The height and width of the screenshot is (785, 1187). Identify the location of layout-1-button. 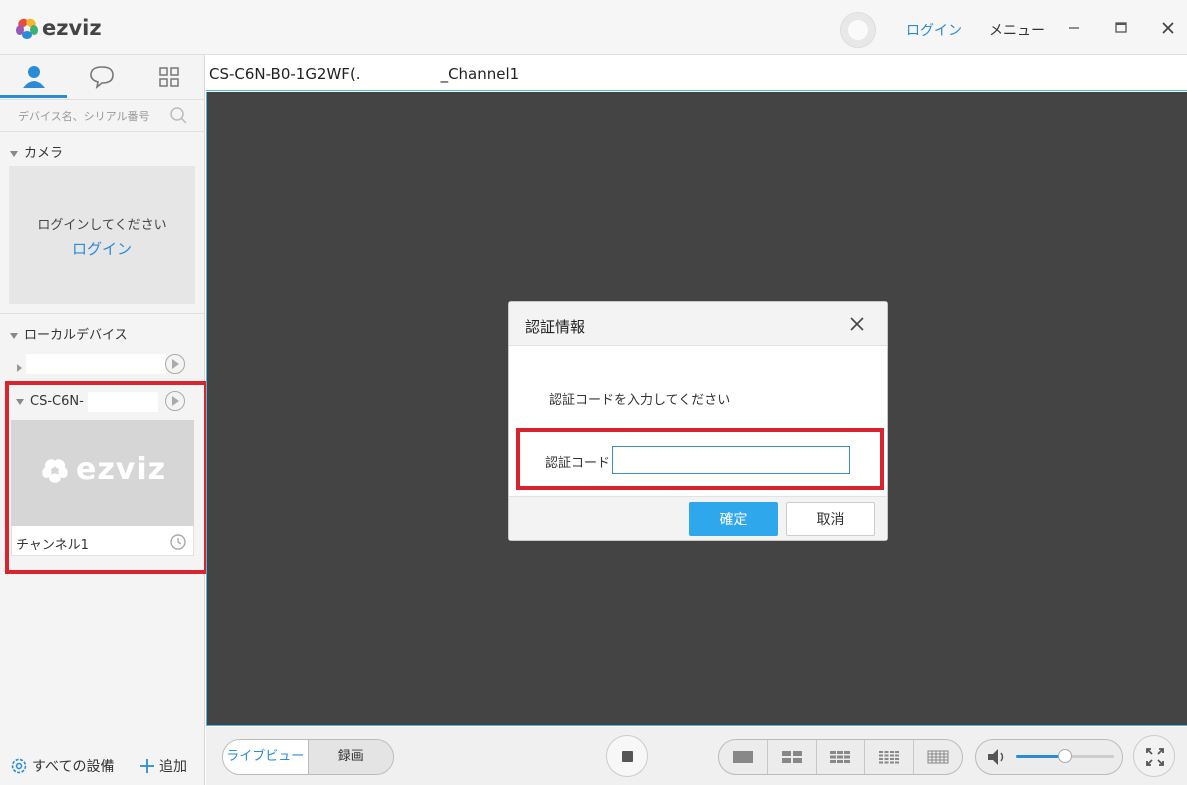
(743, 757).